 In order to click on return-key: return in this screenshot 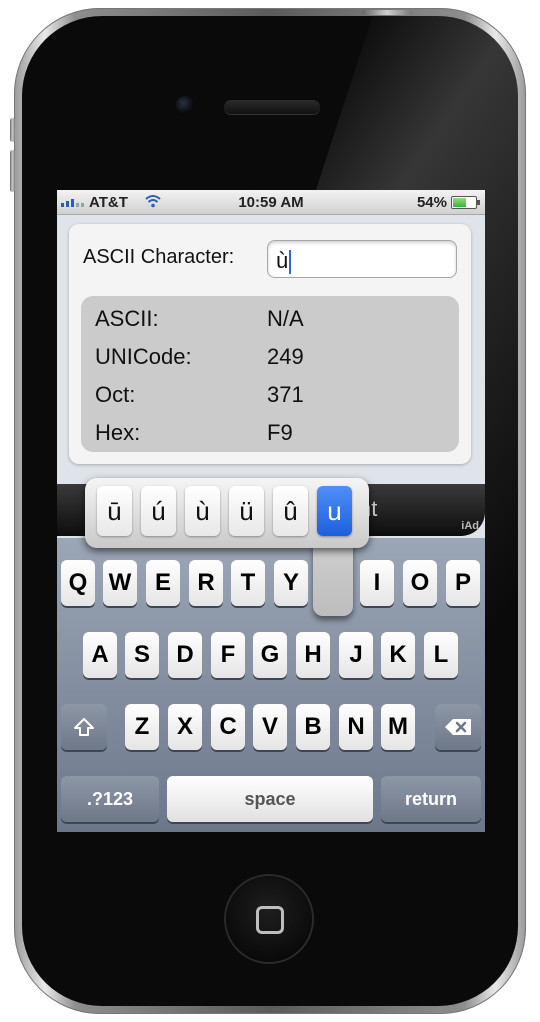, I will do `click(431, 799)`.